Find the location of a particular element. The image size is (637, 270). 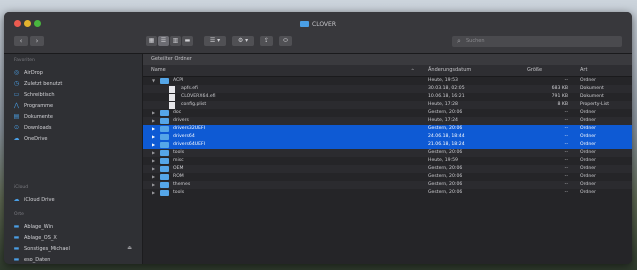

sidebar-item-label: Ablage_Win is located at coordinates (39, 227).